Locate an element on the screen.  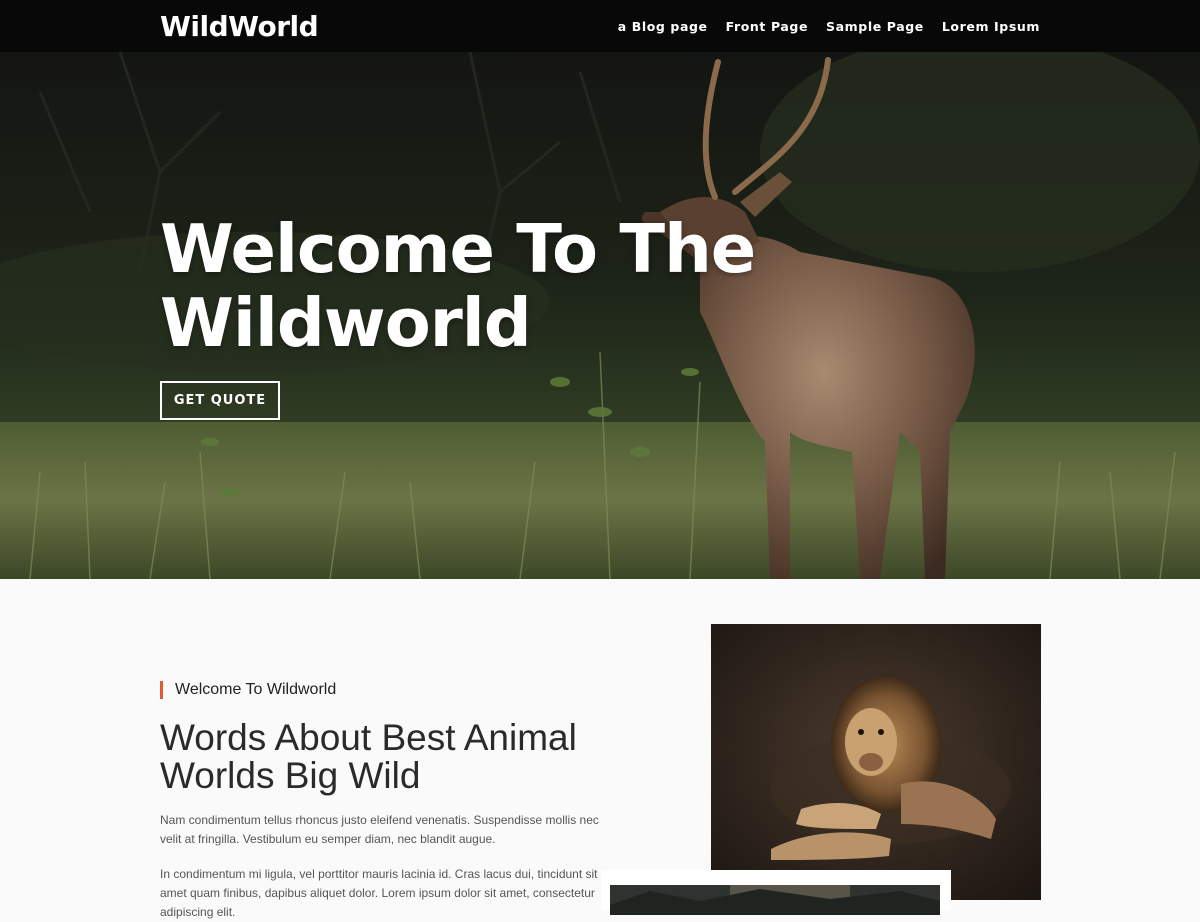
section-heading: Words About Best Animal Worlds Big Wild is located at coordinates (368, 756).